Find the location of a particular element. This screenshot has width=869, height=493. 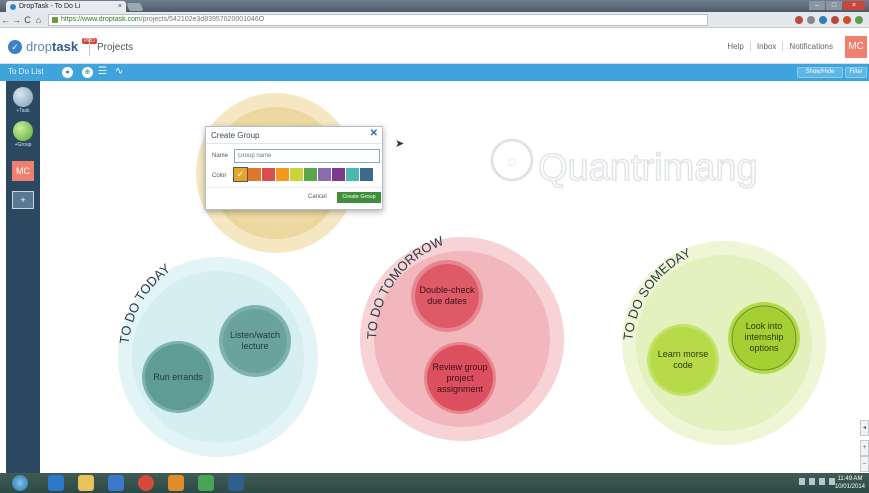

watermark-text: Quantrimang is located at coordinates (648, 168).